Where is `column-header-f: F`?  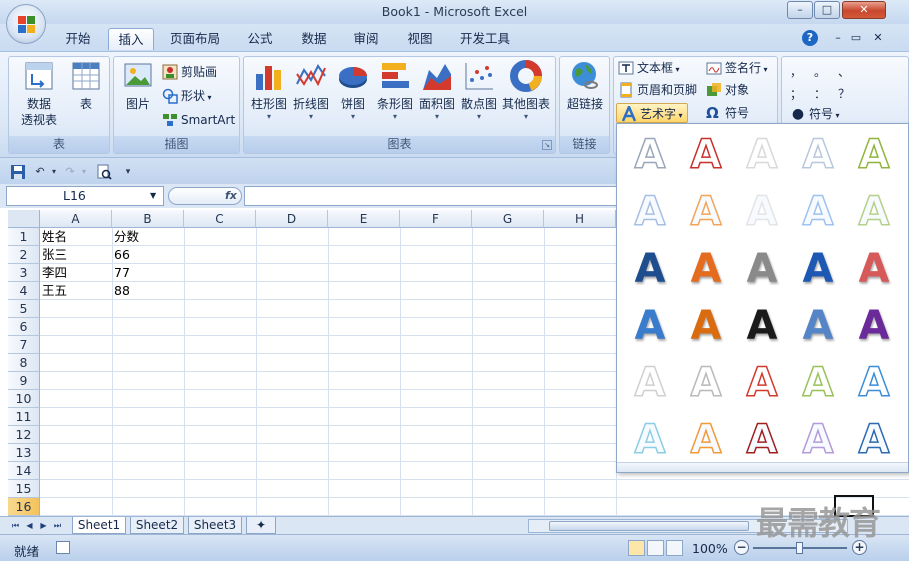 column-header-f: F is located at coordinates (436, 219).